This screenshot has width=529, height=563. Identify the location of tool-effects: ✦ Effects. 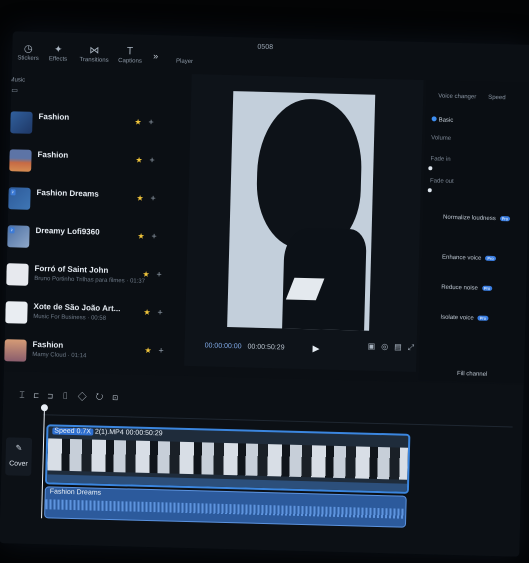
(58, 53).